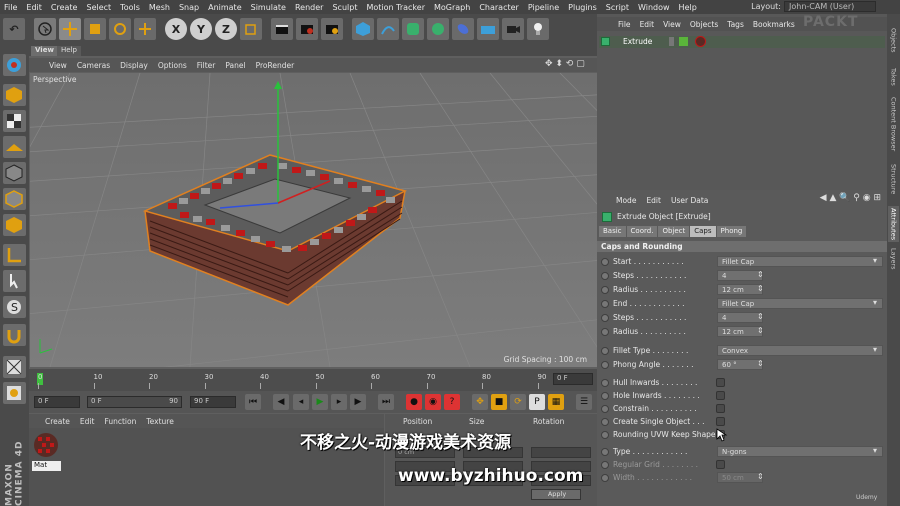  Describe the element at coordinates (14, 29) in the screenshot. I see `undo-icon: ↶` at that location.